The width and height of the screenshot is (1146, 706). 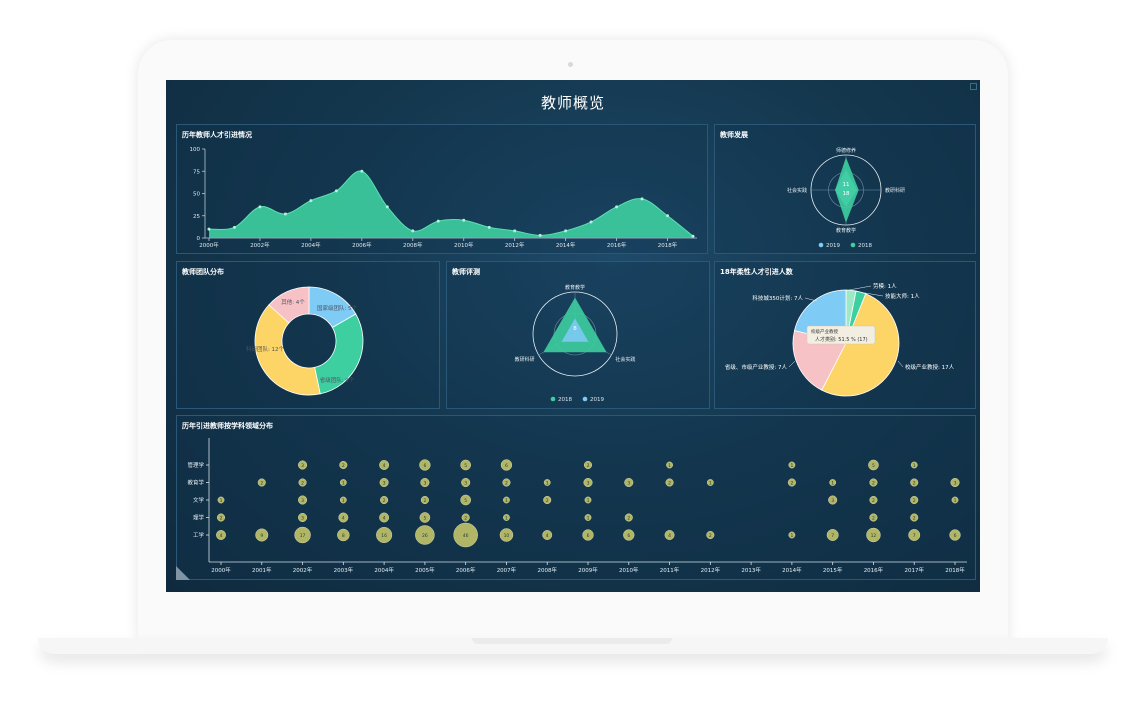 What do you see at coordinates (196, 195) in the screenshot?
I see `y-tick-label: 50` at bounding box center [196, 195].